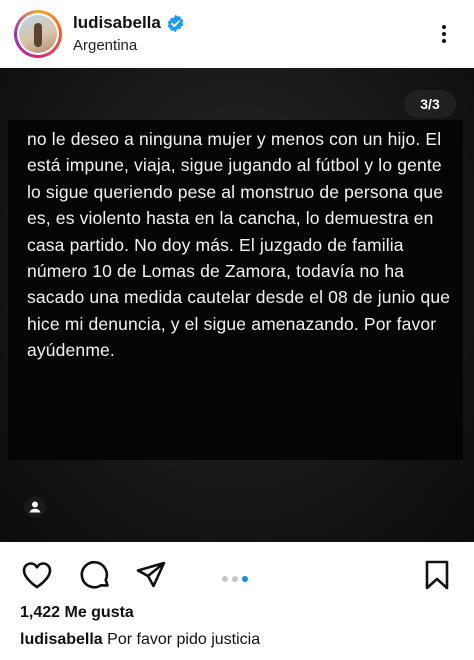  I want to click on carousel-indicator, so click(242, 576).